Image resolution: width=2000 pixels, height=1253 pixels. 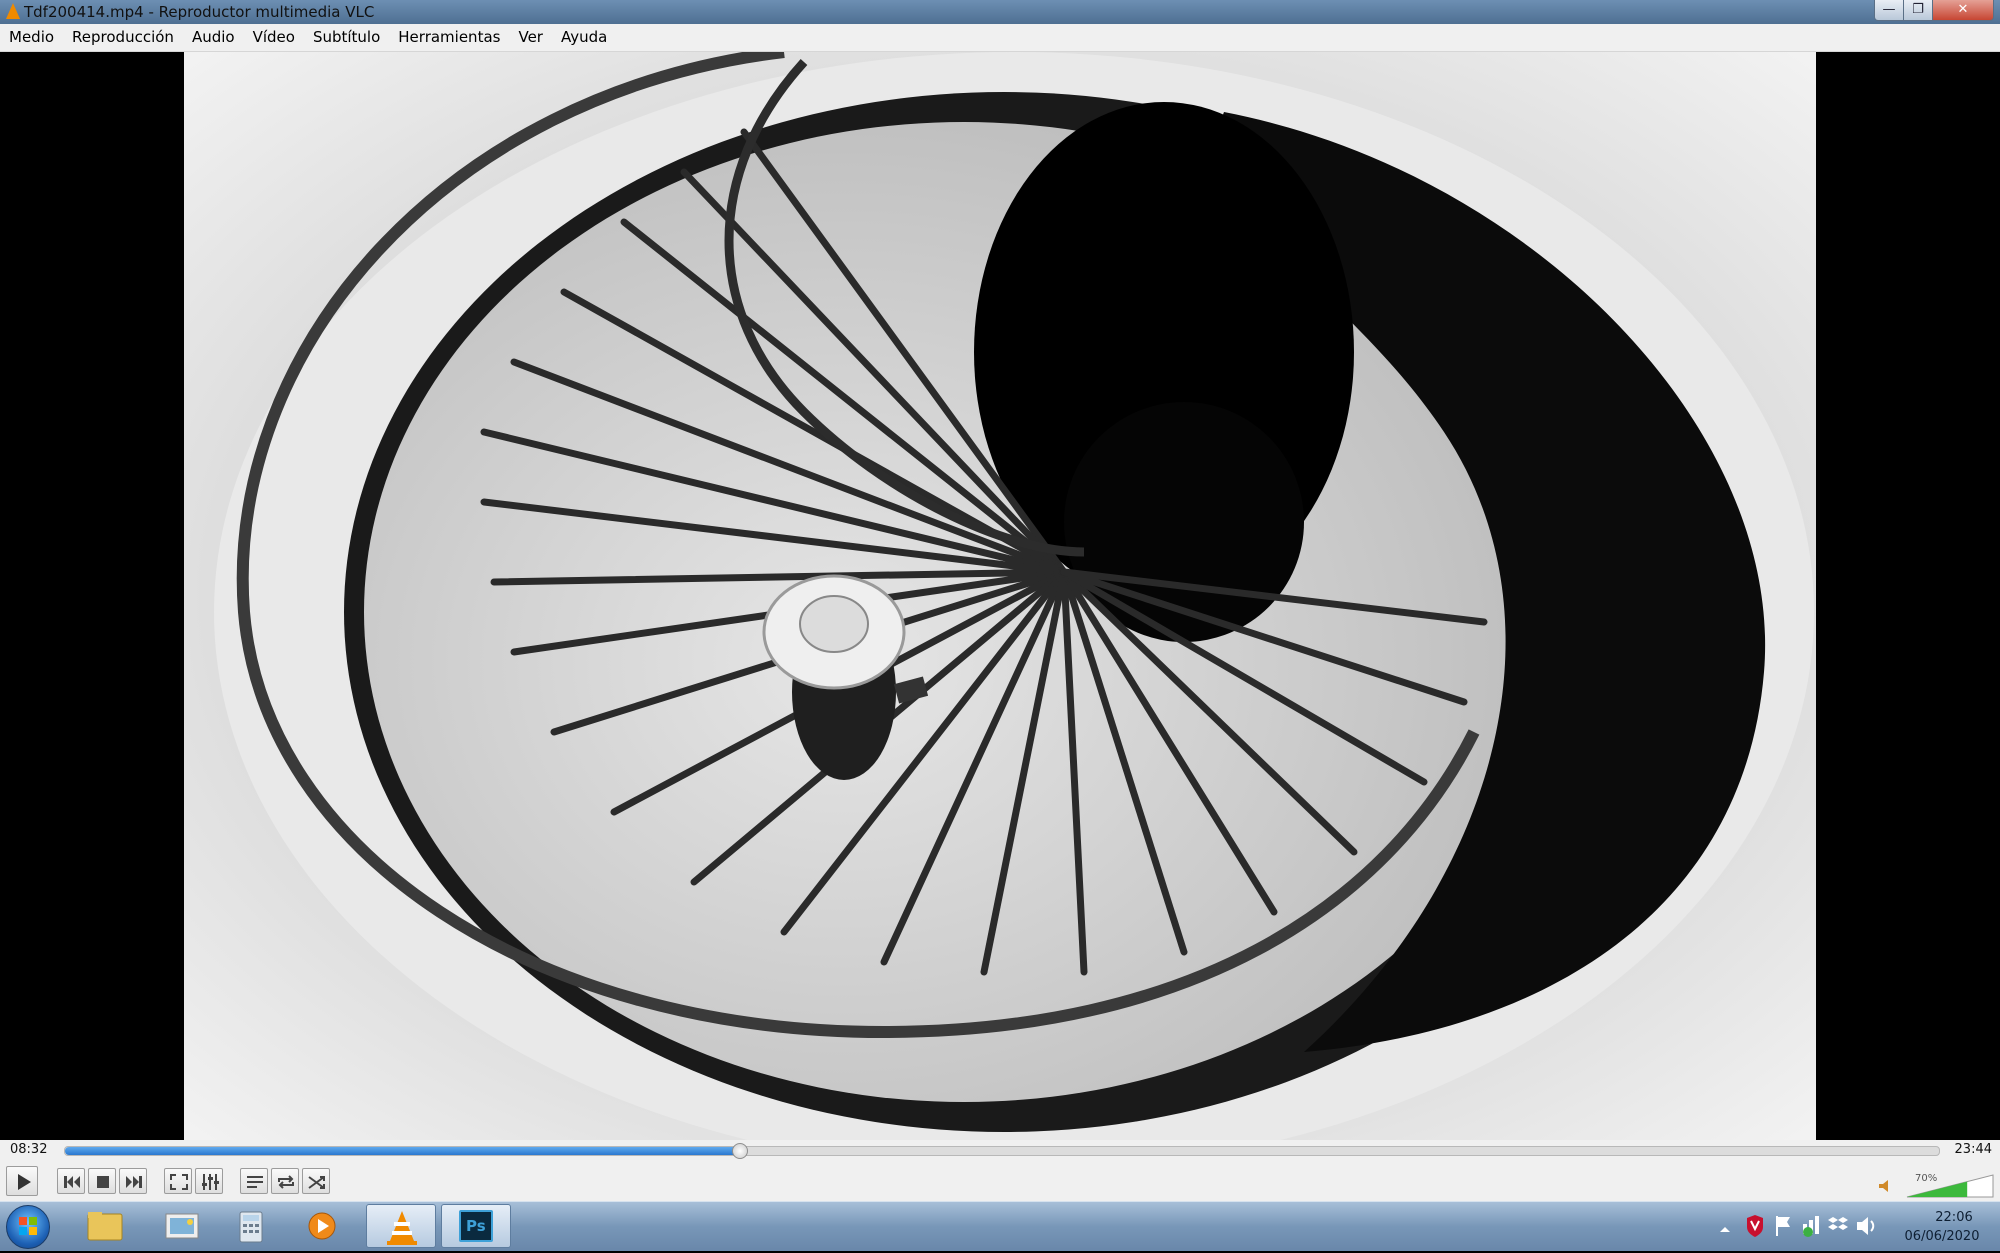 I want to click on fullscreen-button, so click(x=178, y=1181).